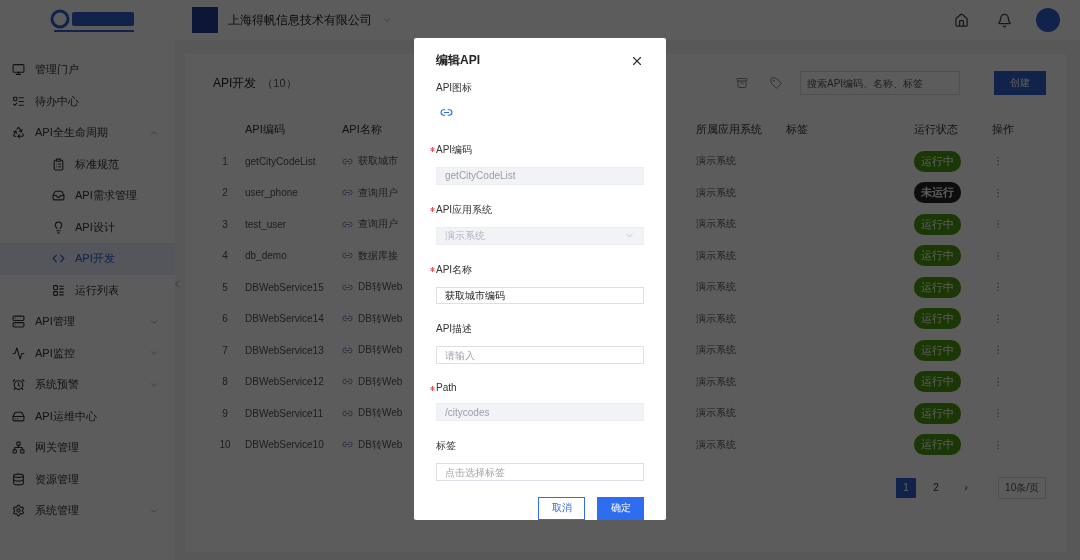 Image resolution: width=1080 pixels, height=560 pixels. I want to click on table-cell-text: DBWebService14, so click(285, 319).